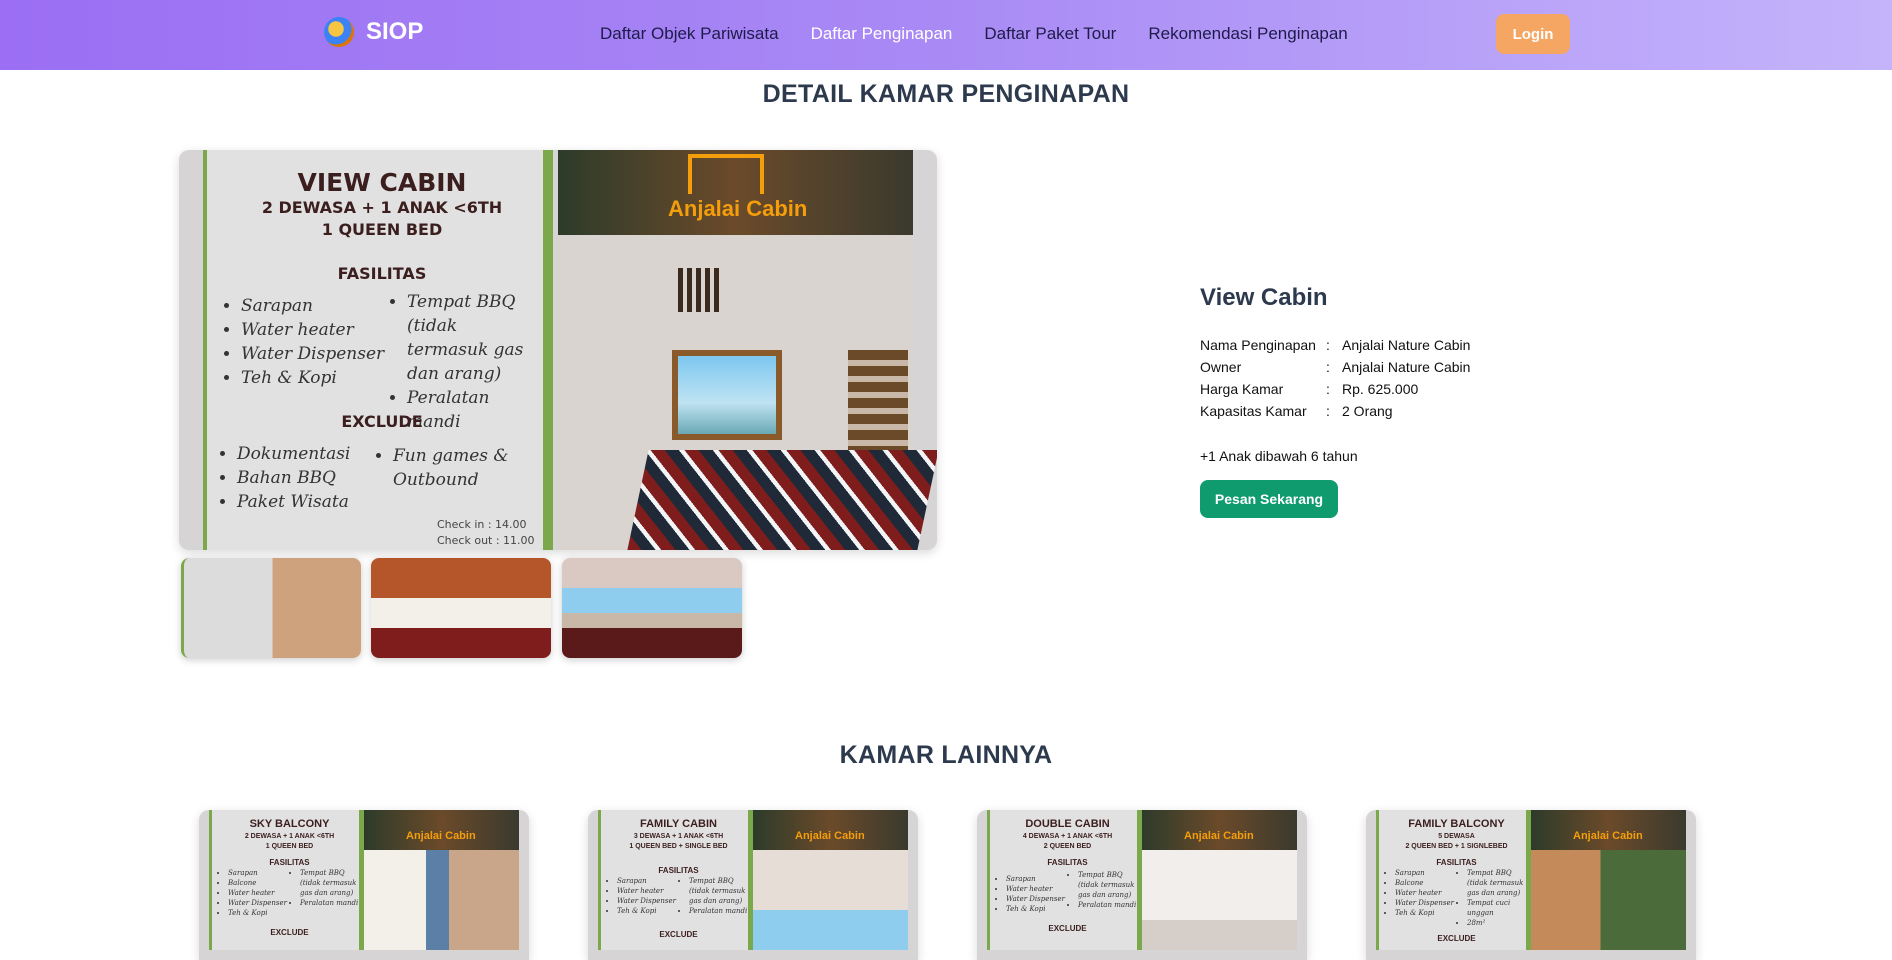 The height and width of the screenshot is (960, 1892). Describe the element at coordinates (293, 478) in the screenshot. I see `poster-item: Bahan BBQ` at that location.